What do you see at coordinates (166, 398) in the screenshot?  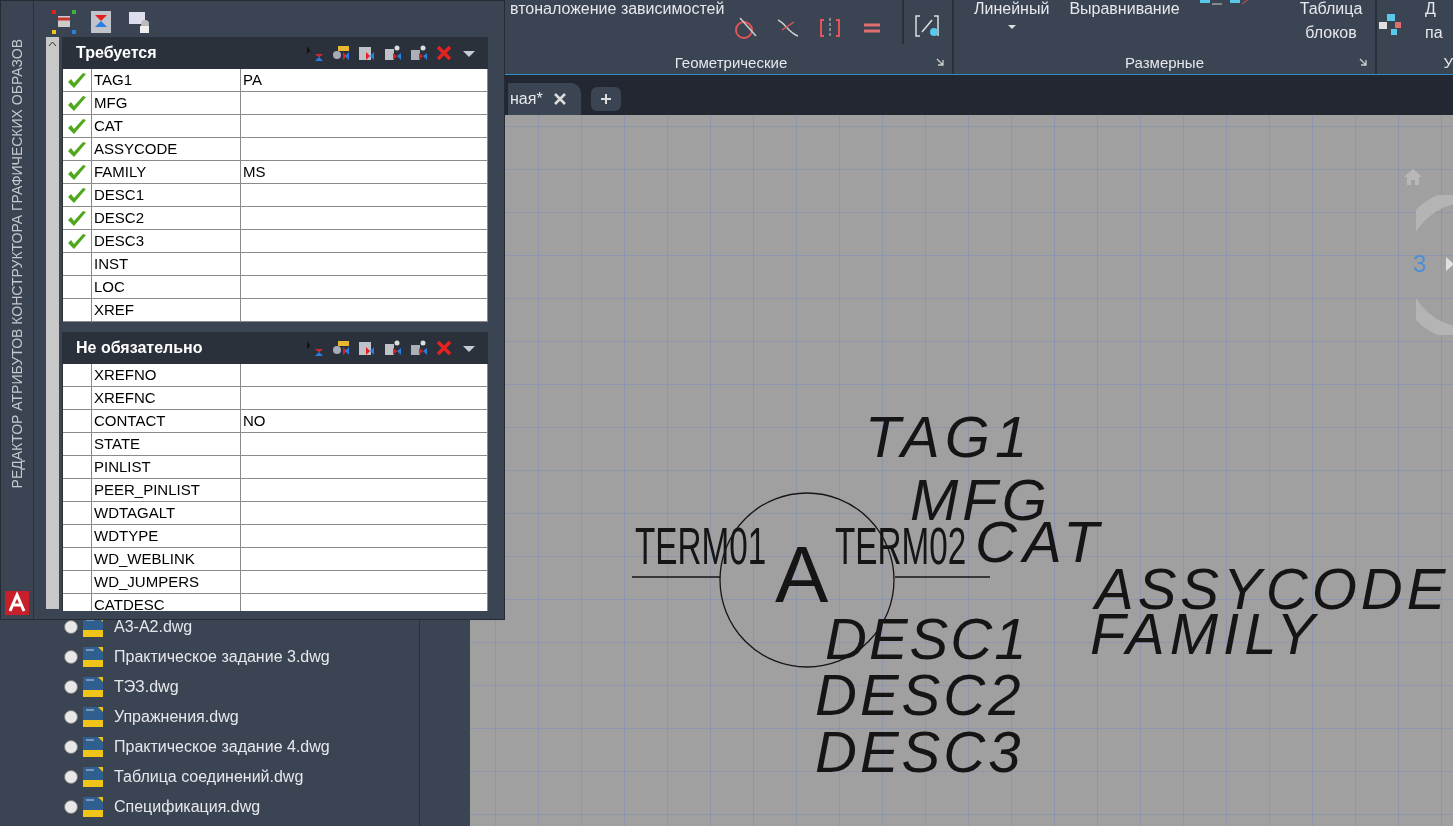 I see `attribute-name: XREFNC` at bounding box center [166, 398].